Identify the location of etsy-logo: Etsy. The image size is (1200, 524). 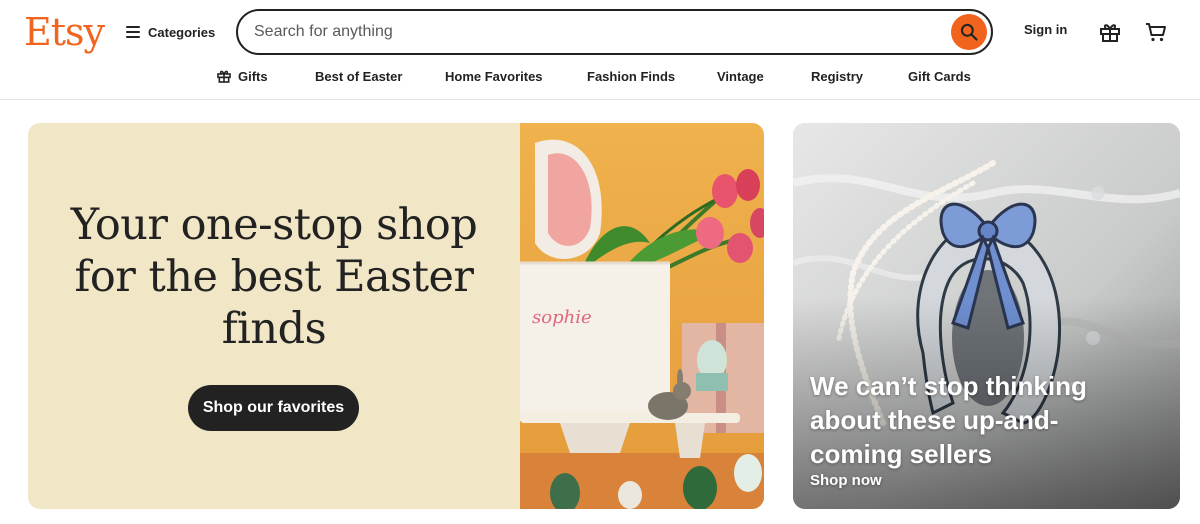
(64, 32).